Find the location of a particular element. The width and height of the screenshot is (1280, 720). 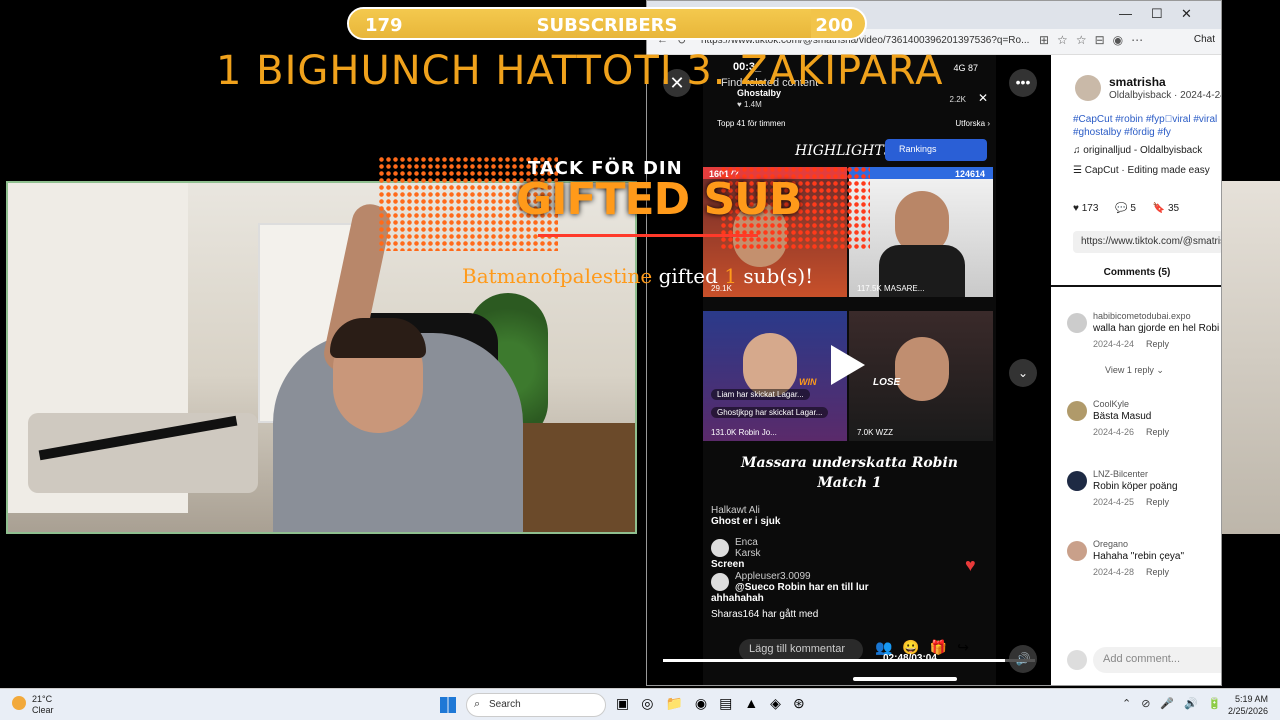

sound-link: ♫ originalljud - Oldalbyisback is located at coordinates (1137, 150).